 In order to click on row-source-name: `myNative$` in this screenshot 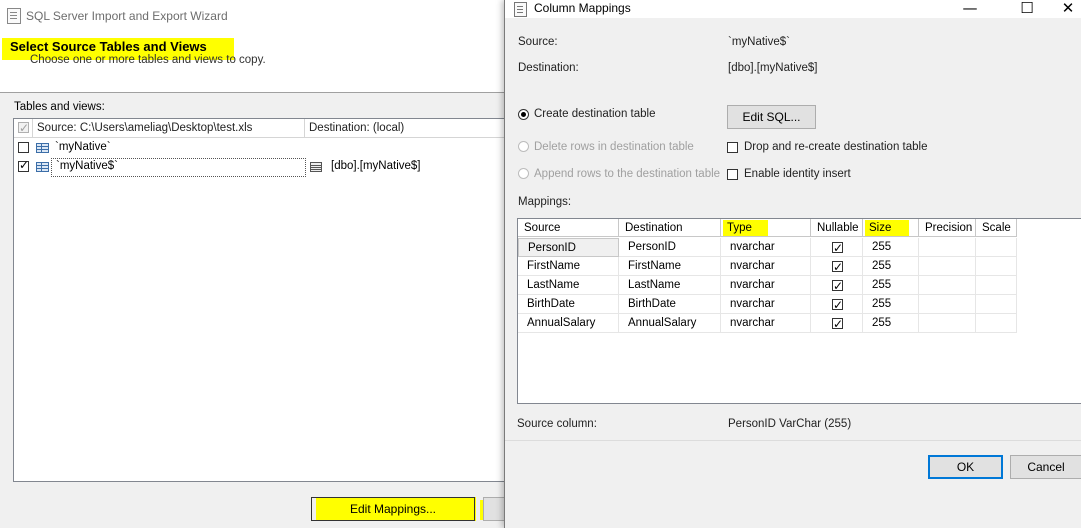, I will do `click(87, 166)`.